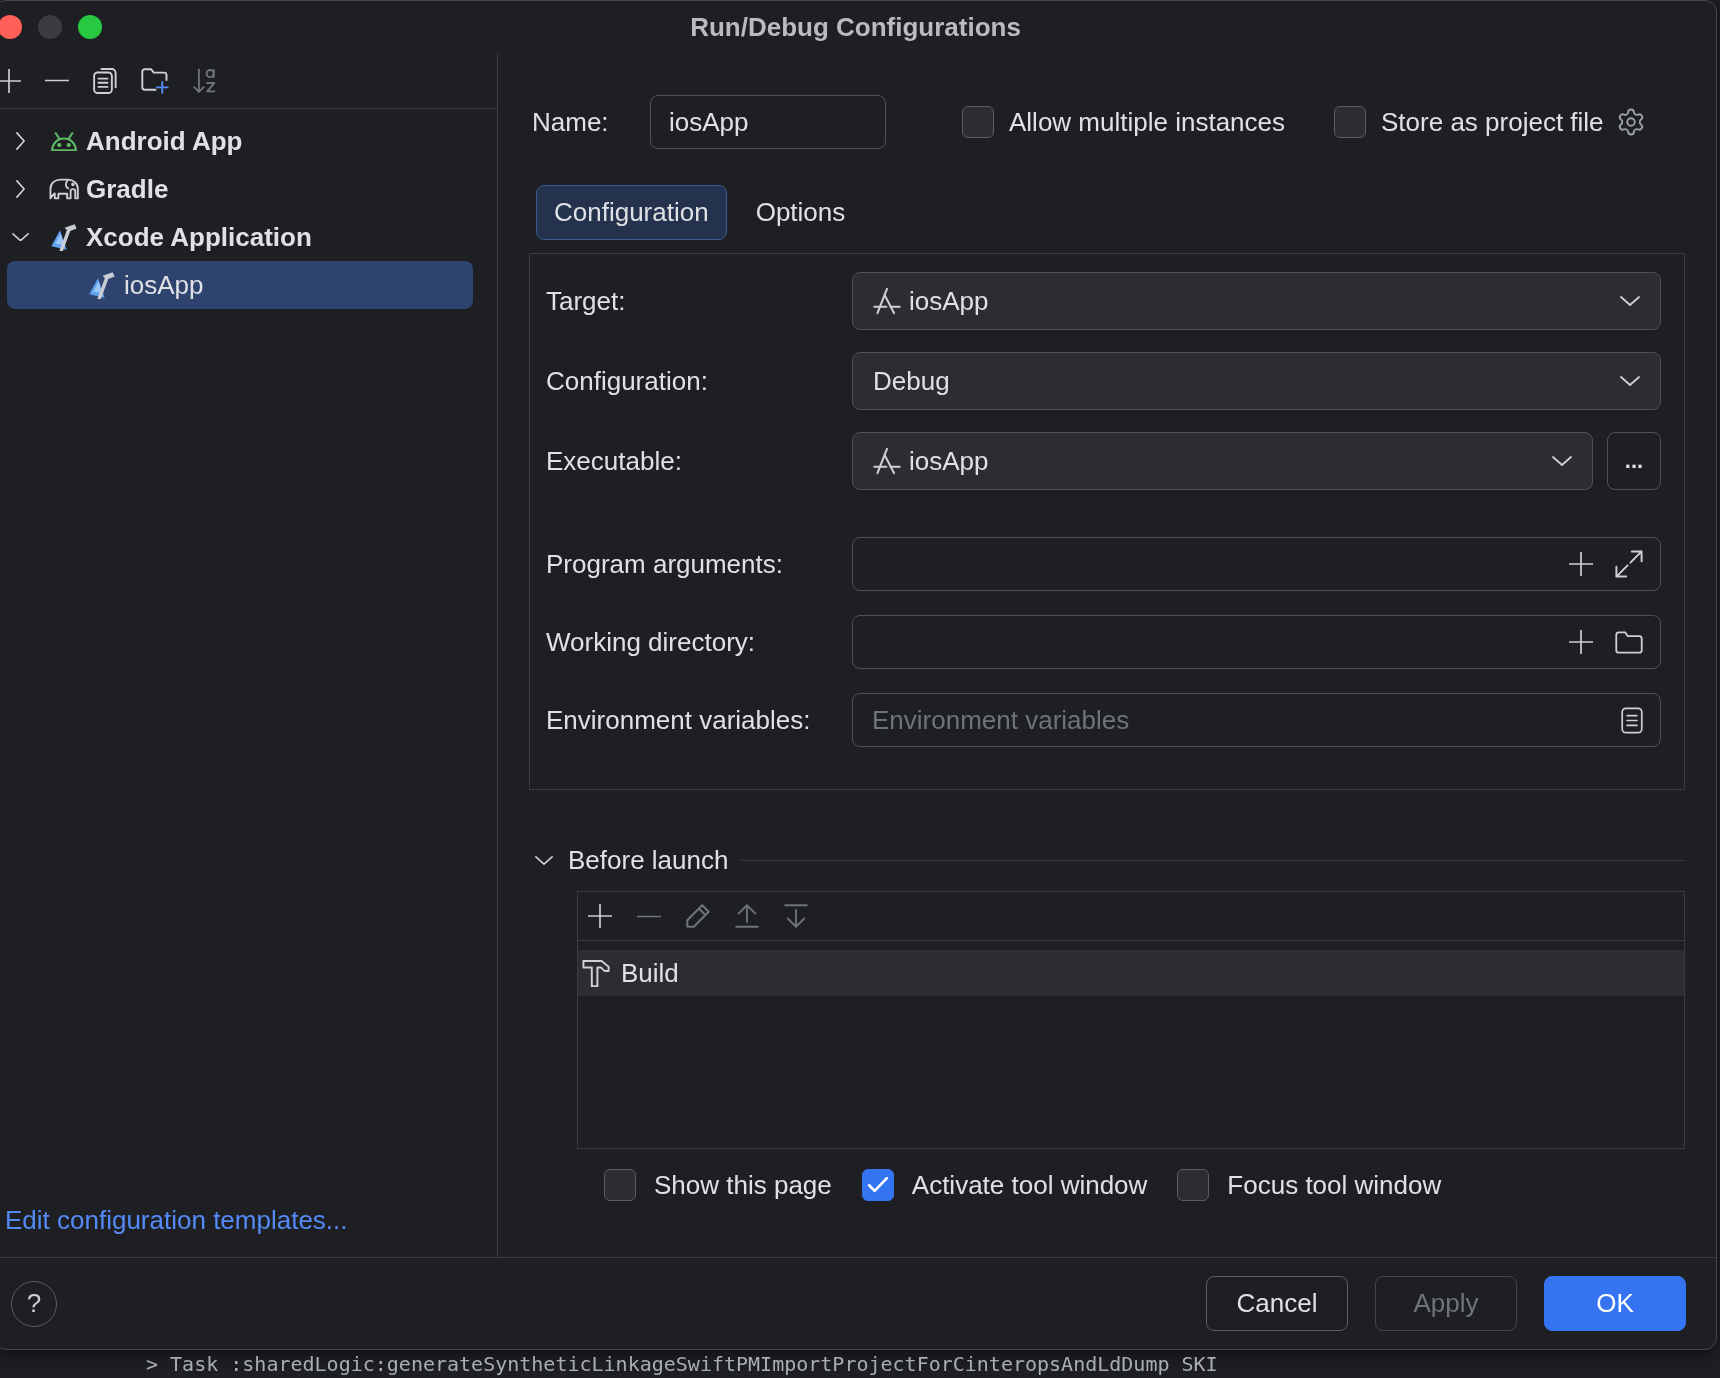 The height and width of the screenshot is (1378, 1720). What do you see at coordinates (800, 212) in the screenshot?
I see `tab: Options` at bounding box center [800, 212].